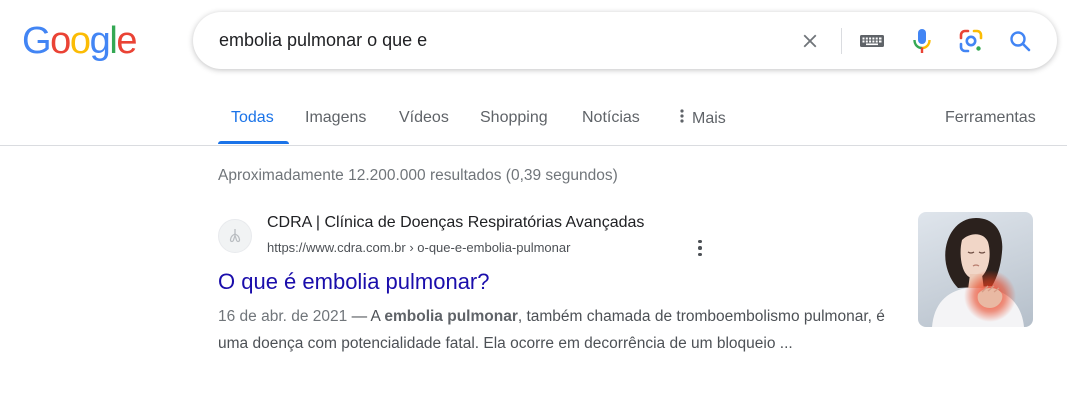 The image size is (1067, 400). I want to click on woman-chest-pain-image, so click(978, 272).